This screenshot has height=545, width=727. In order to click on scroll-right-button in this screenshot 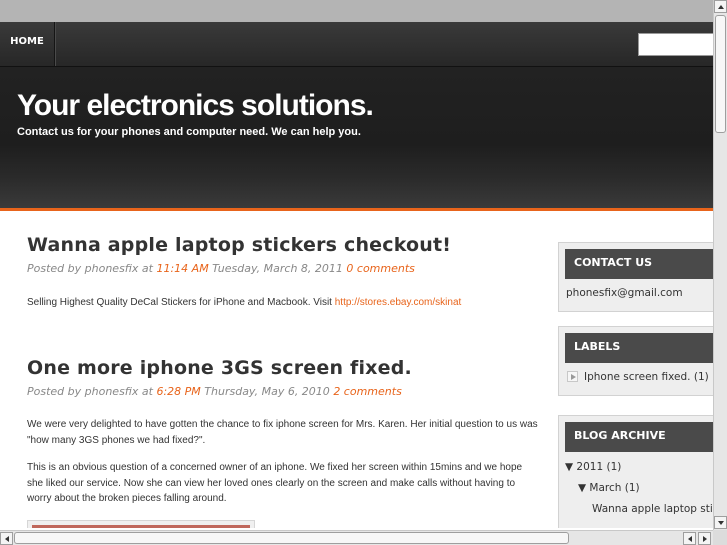, I will do `click(704, 538)`.